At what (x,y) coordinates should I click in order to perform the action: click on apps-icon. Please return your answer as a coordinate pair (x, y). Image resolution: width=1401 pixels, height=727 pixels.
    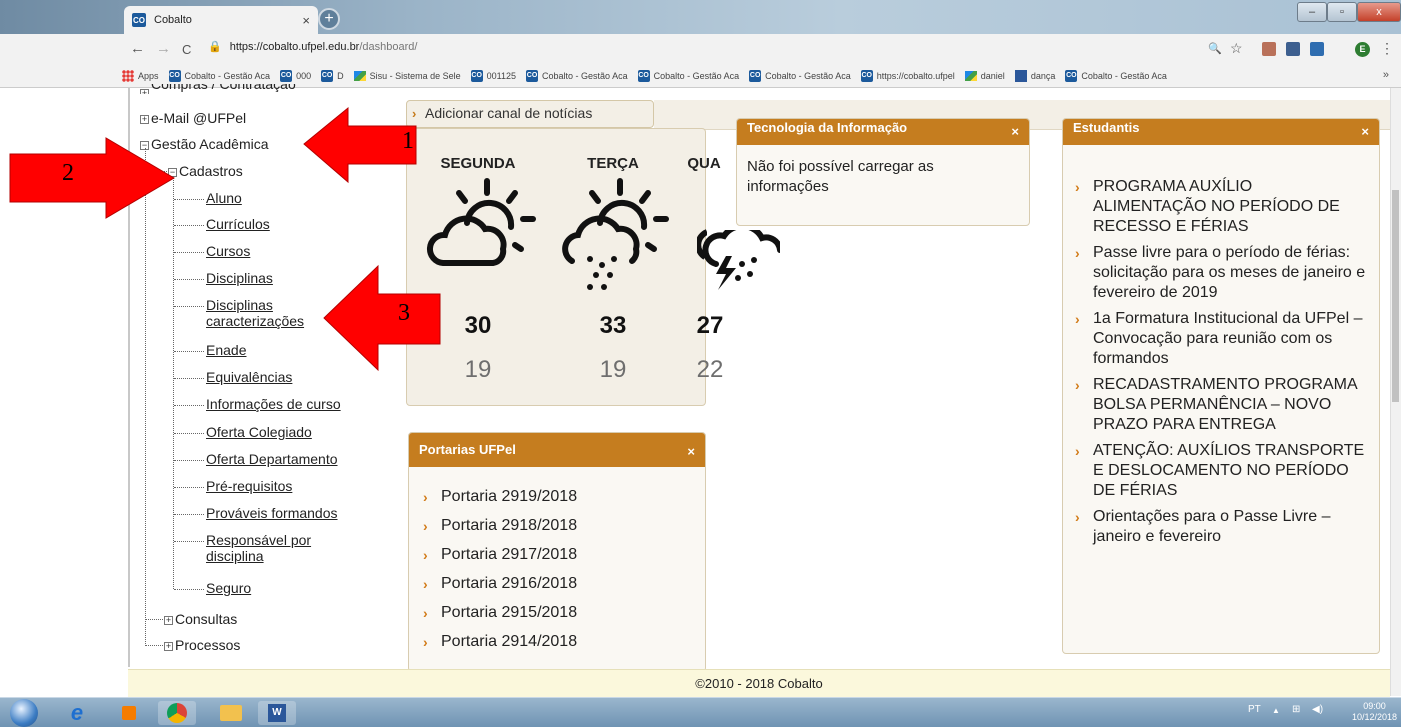
    Looking at the image, I should click on (128, 75).